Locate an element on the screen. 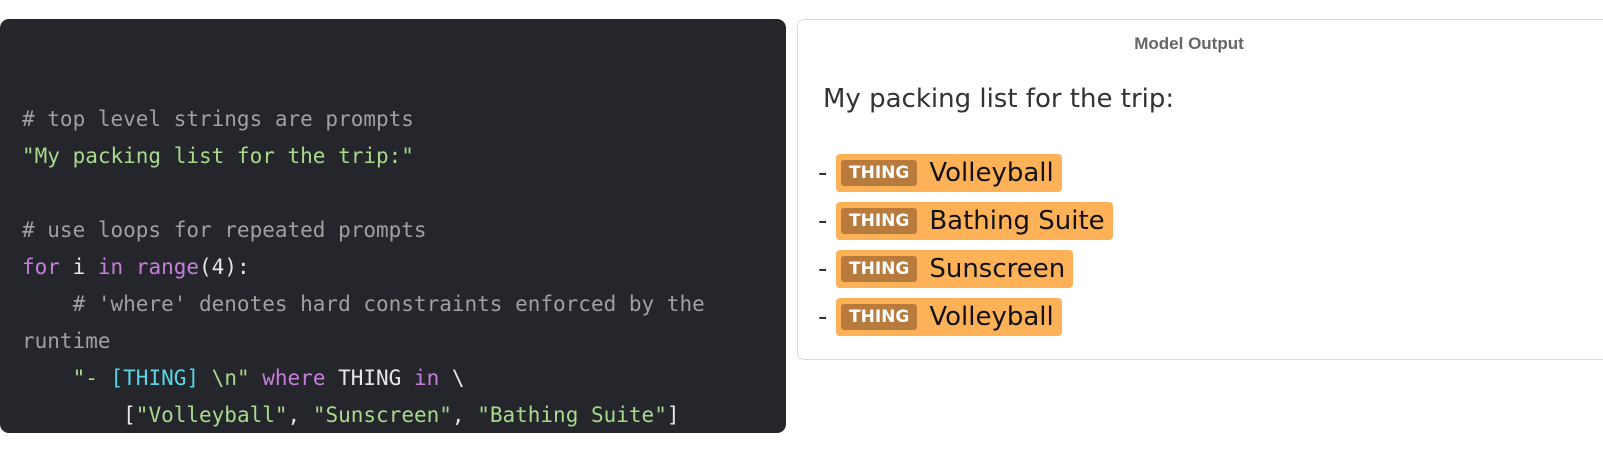  string: \n" is located at coordinates (224, 378).